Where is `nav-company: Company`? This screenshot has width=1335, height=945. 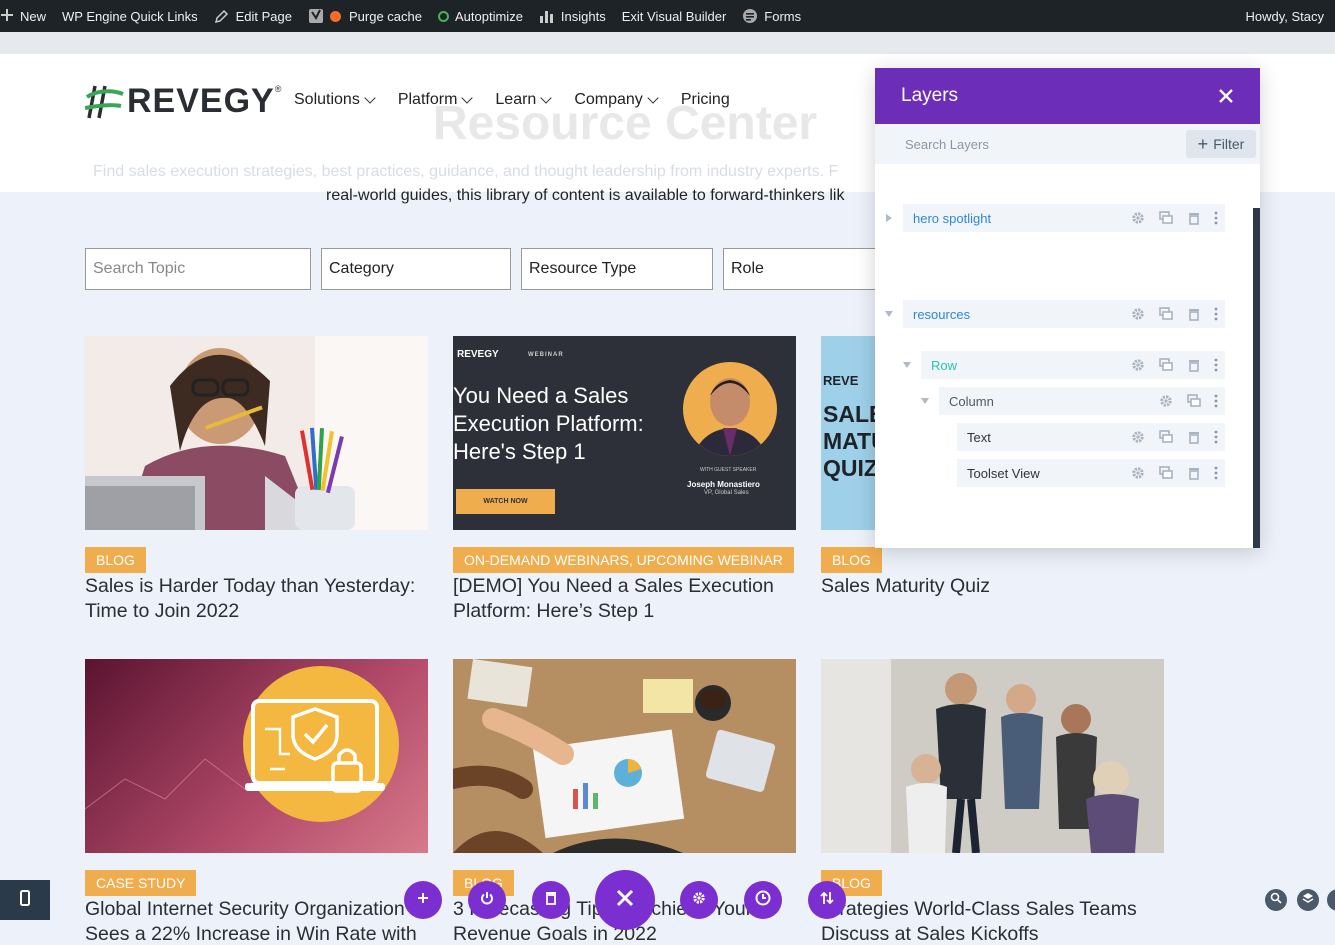
nav-company: Company is located at coordinates (616, 100).